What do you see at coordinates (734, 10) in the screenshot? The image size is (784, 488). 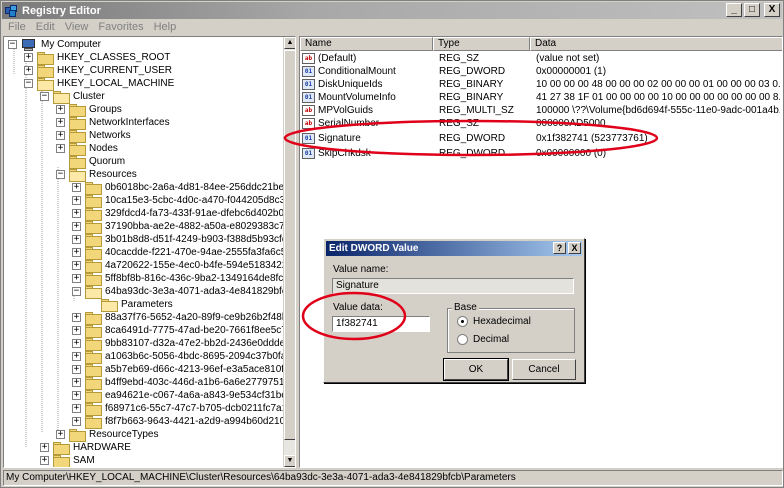 I see `minimize-button: _` at bounding box center [734, 10].